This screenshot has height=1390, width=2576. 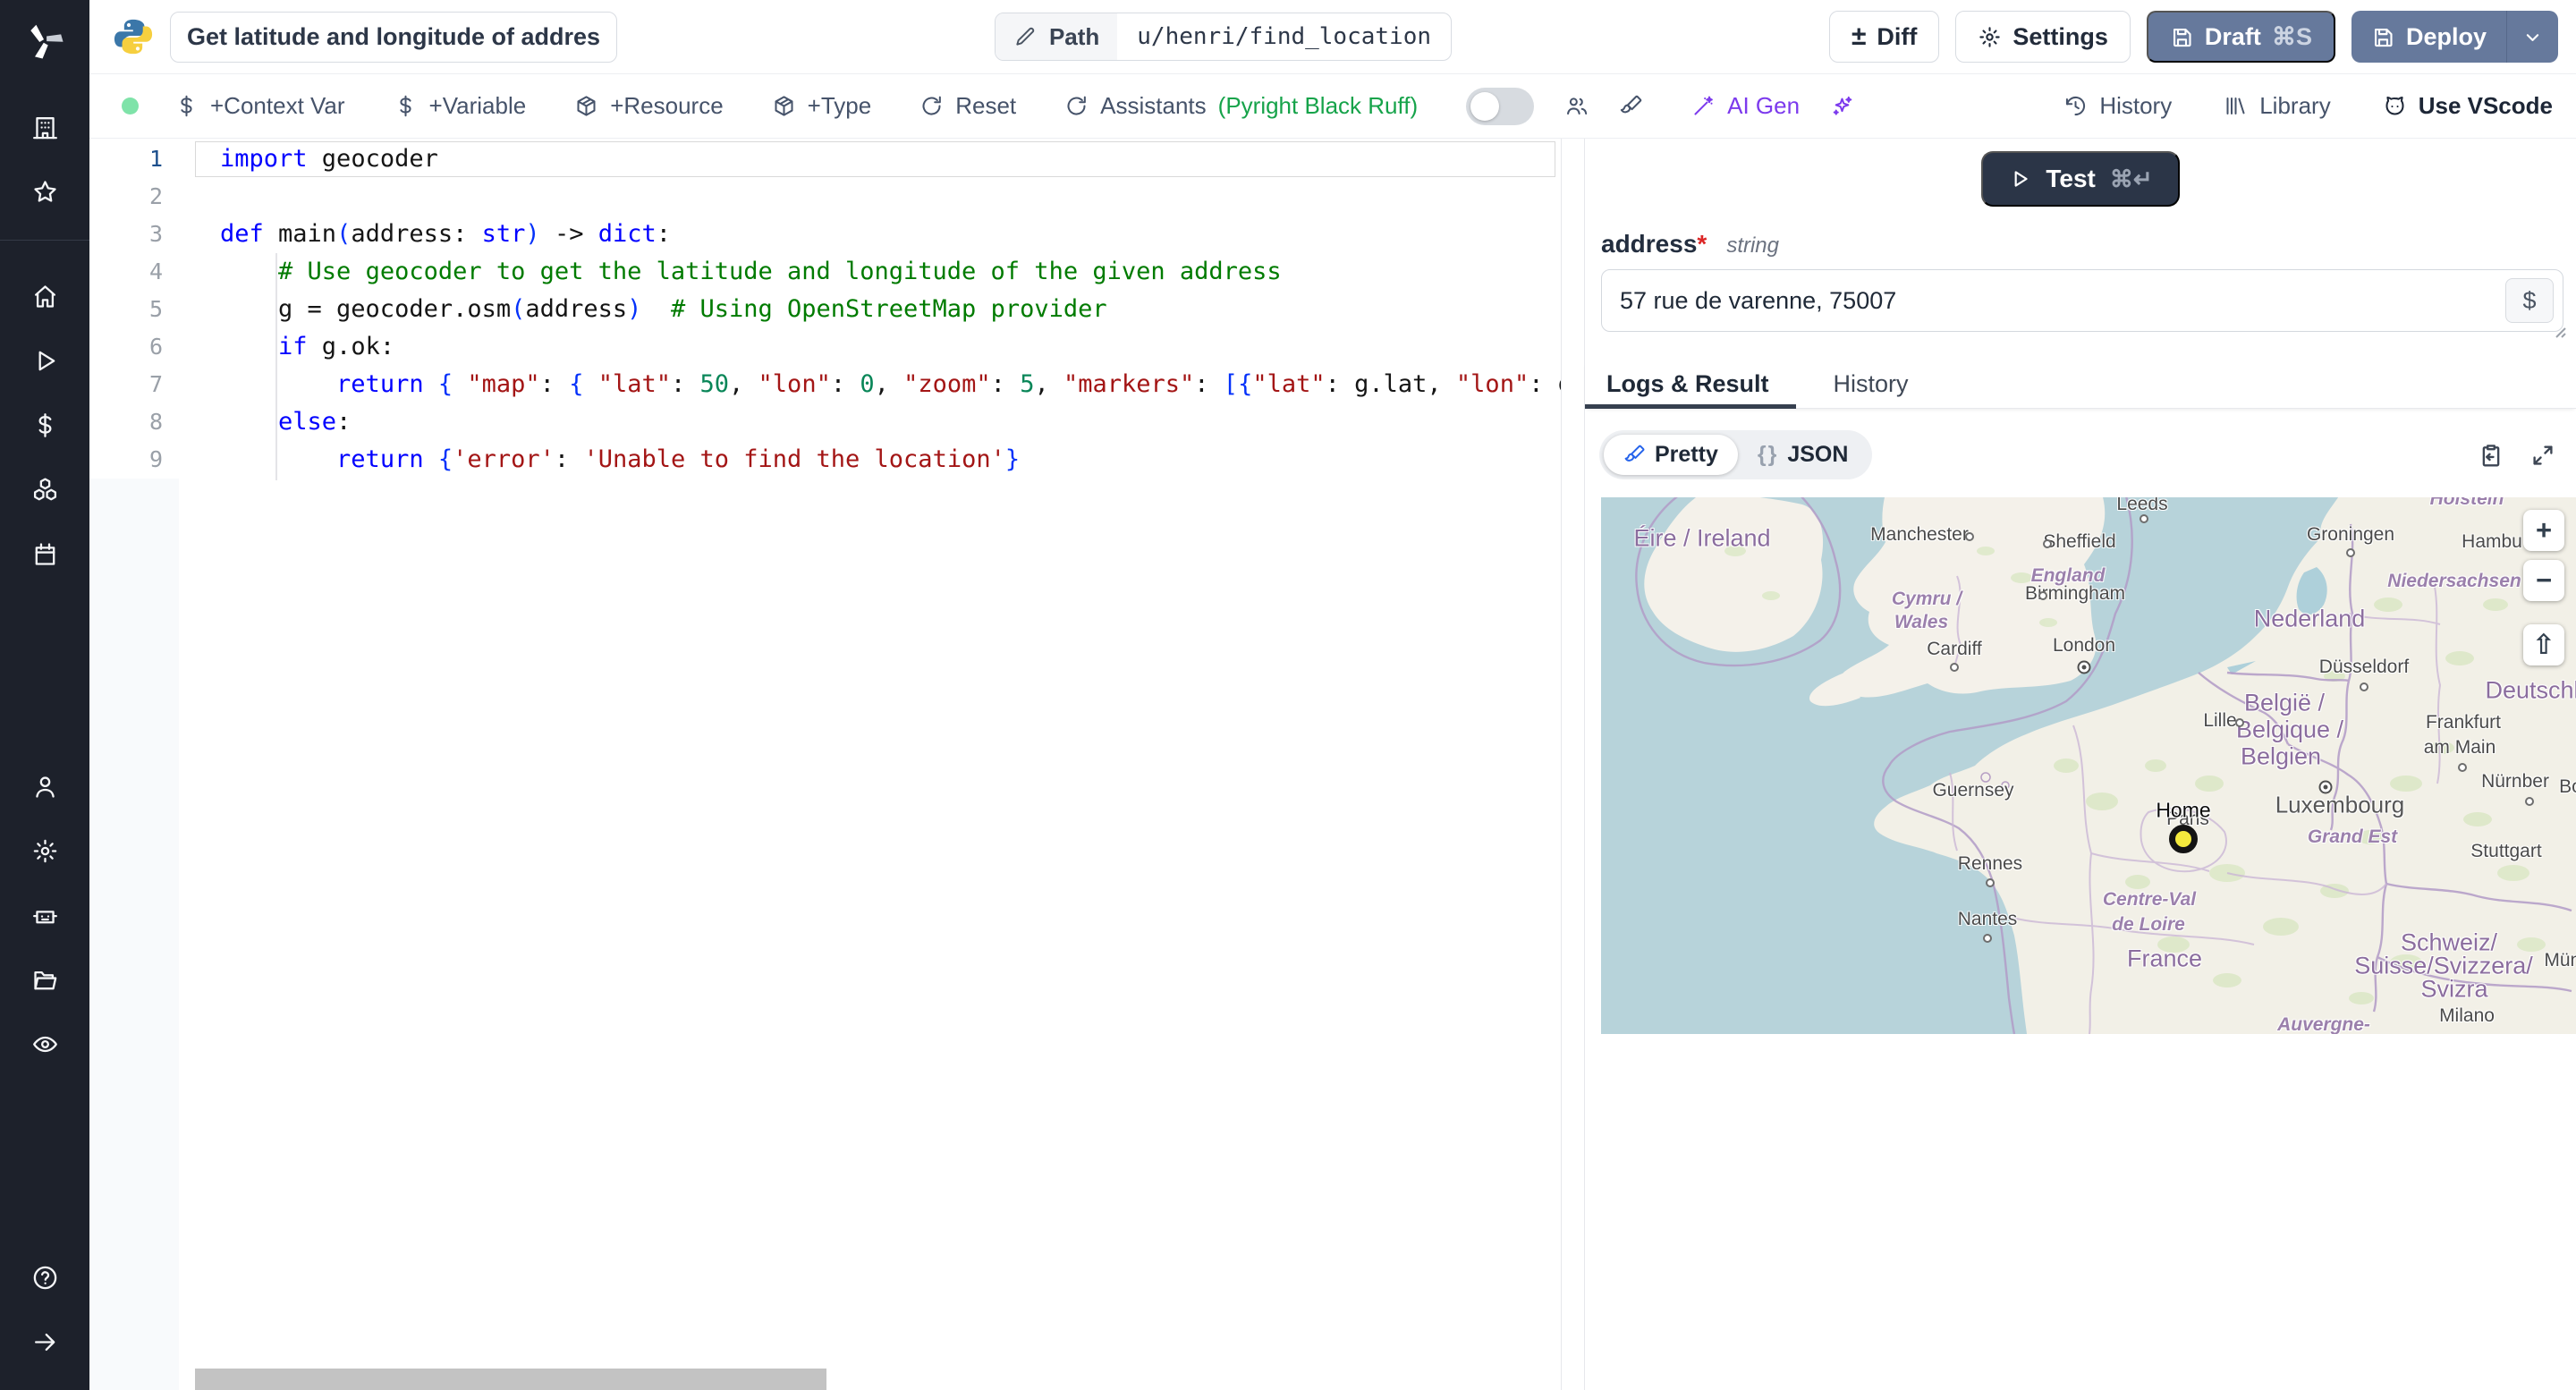 I want to click on horizontal-scrollbar-thumb, so click(x=510, y=1379).